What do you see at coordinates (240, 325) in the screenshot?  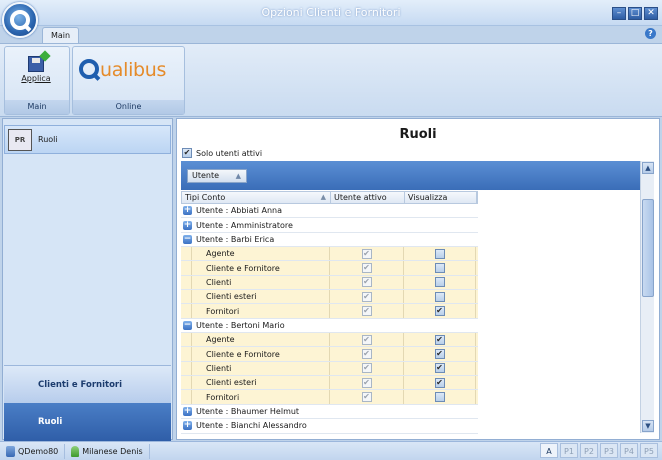 I see `group-row-label: Utente : Bertoni Mario` at bounding box center [240, 325].